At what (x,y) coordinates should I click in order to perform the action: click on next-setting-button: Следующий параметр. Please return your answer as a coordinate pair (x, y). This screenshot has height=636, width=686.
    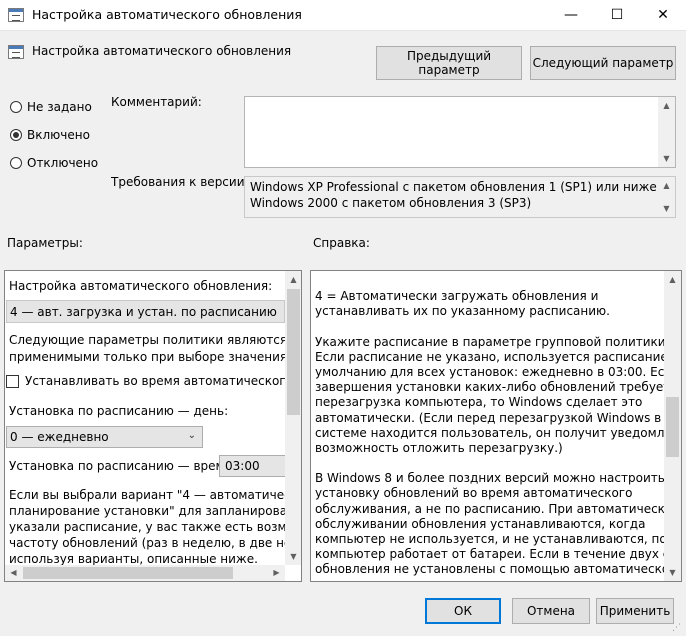
    Looking at the image, I should click on (603, 63).